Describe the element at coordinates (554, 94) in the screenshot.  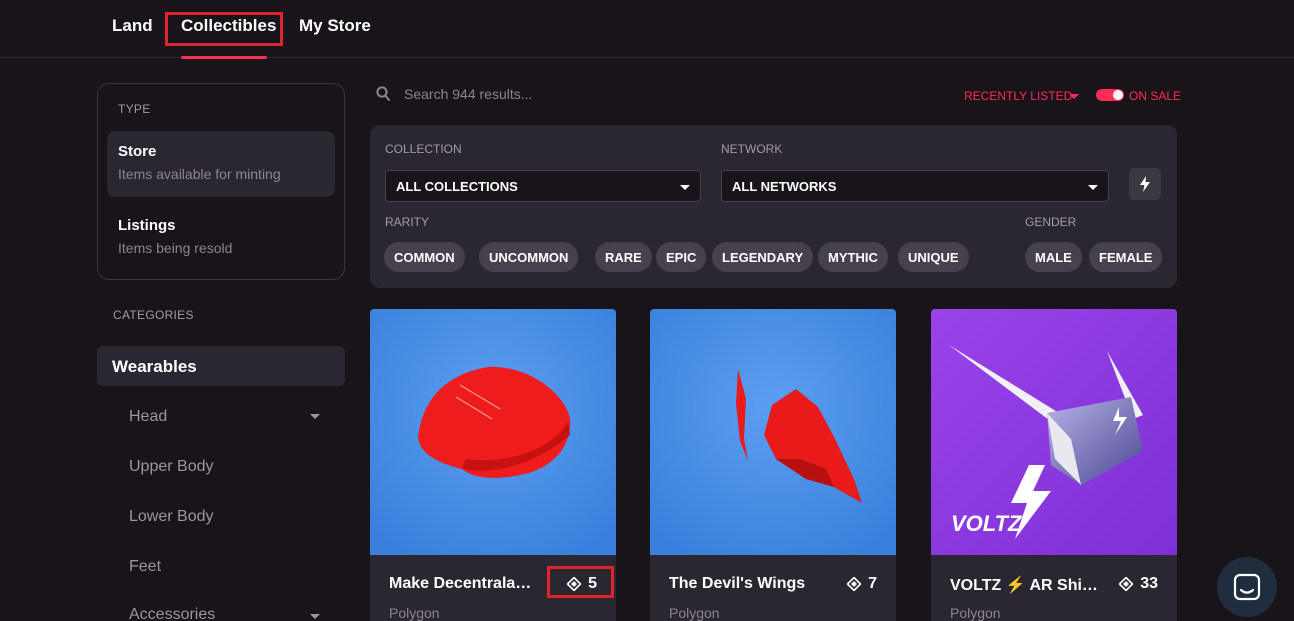
I see `search-input` at that location.